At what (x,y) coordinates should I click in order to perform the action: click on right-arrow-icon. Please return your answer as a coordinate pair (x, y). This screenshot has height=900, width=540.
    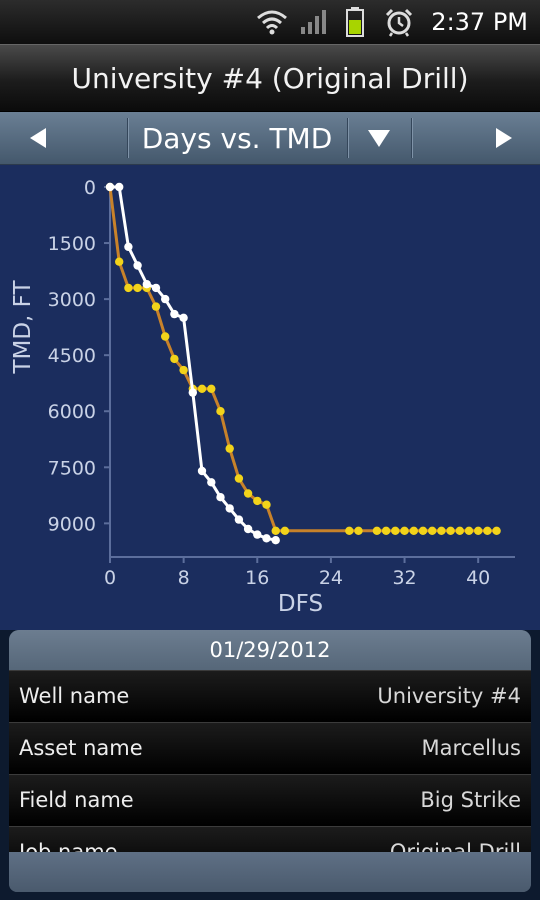
    Looking at the image, I should click on (504, 138).